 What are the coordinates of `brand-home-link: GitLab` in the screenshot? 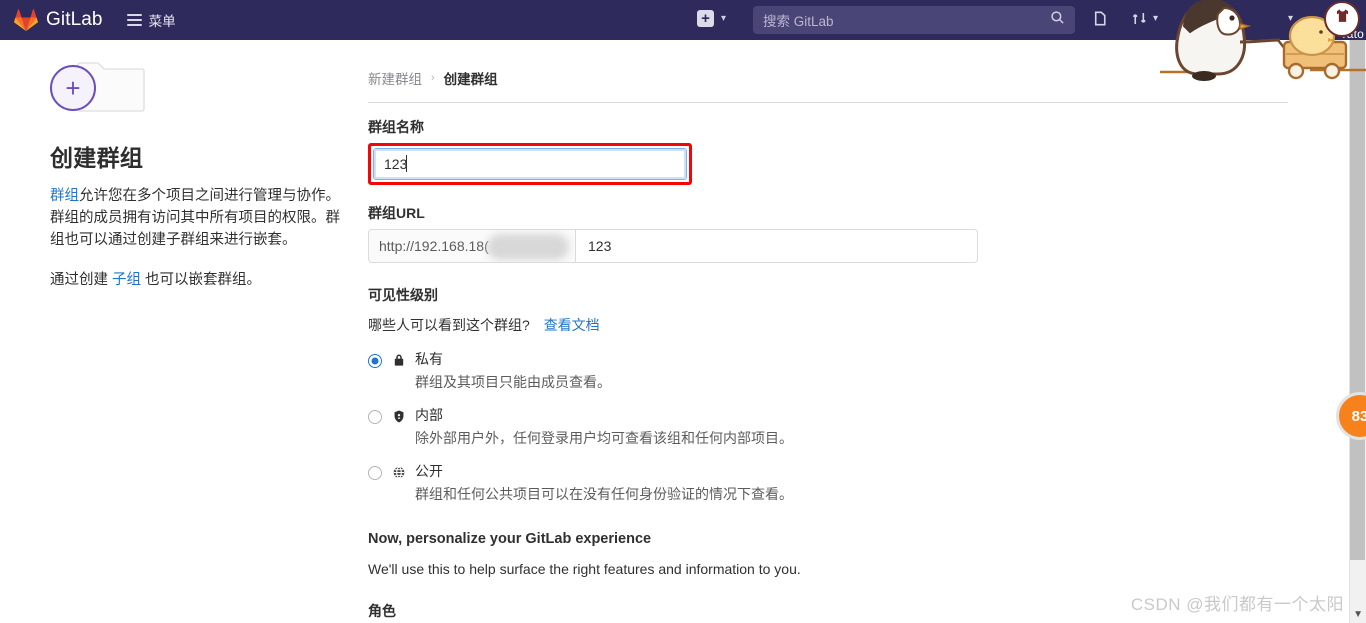 It's located at (58, 20).